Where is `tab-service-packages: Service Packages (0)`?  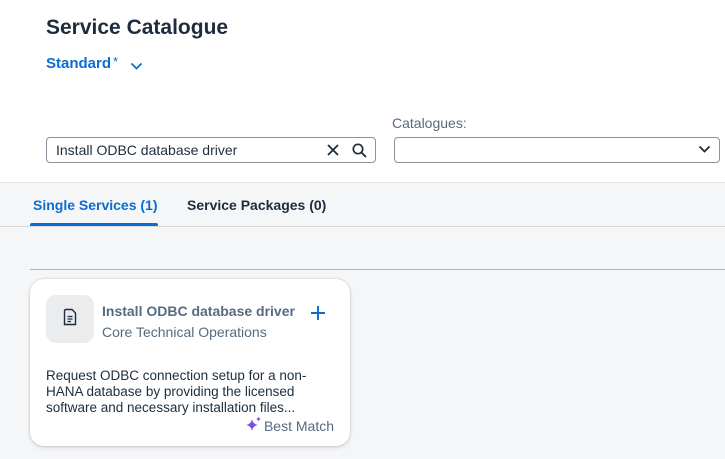 tab-service-packages: Service Packages (0) is located at coordinates (256, 205).